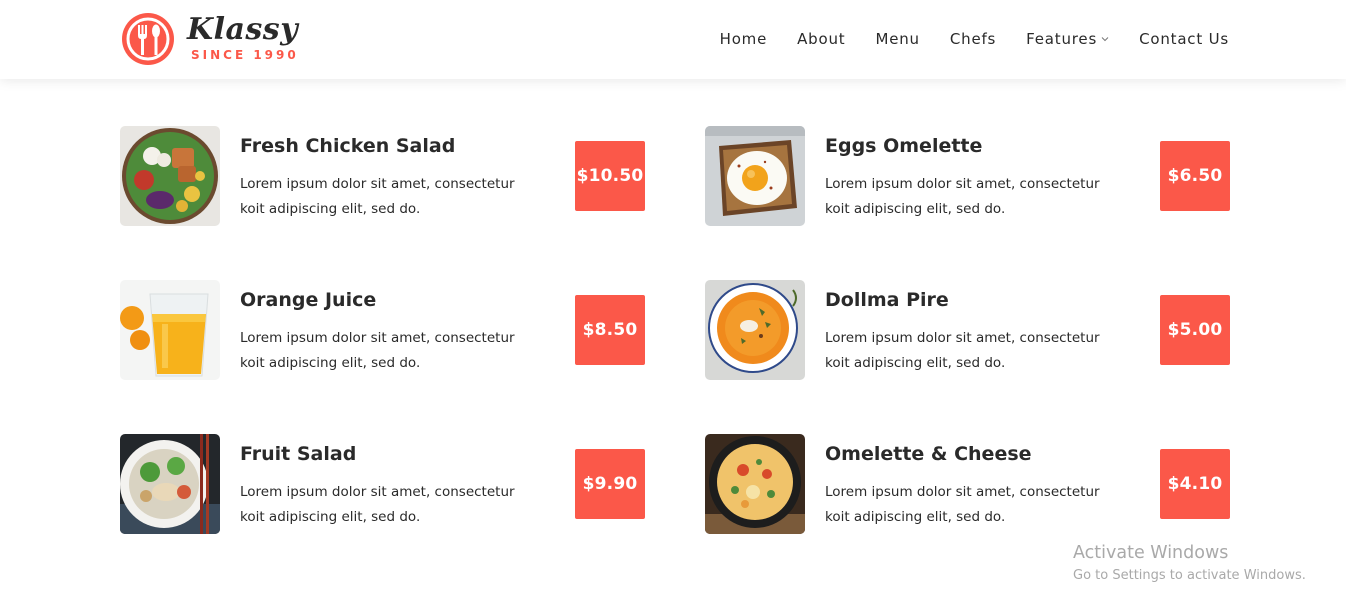 Image resolution: width=1346 pixels, height=613 pixels. Describe the element at coordinates (148, 39) in the screenshot. I see `fork-spoon-logo-icon` at that location.